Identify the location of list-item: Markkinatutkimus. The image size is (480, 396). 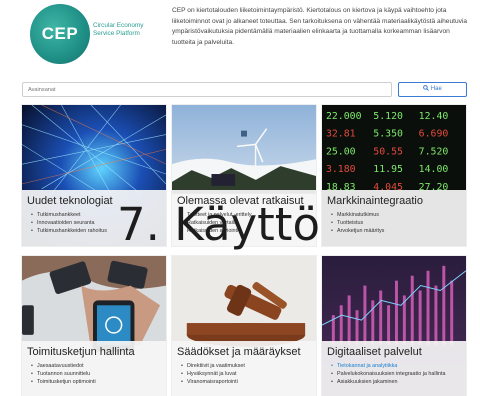
(394, 215).